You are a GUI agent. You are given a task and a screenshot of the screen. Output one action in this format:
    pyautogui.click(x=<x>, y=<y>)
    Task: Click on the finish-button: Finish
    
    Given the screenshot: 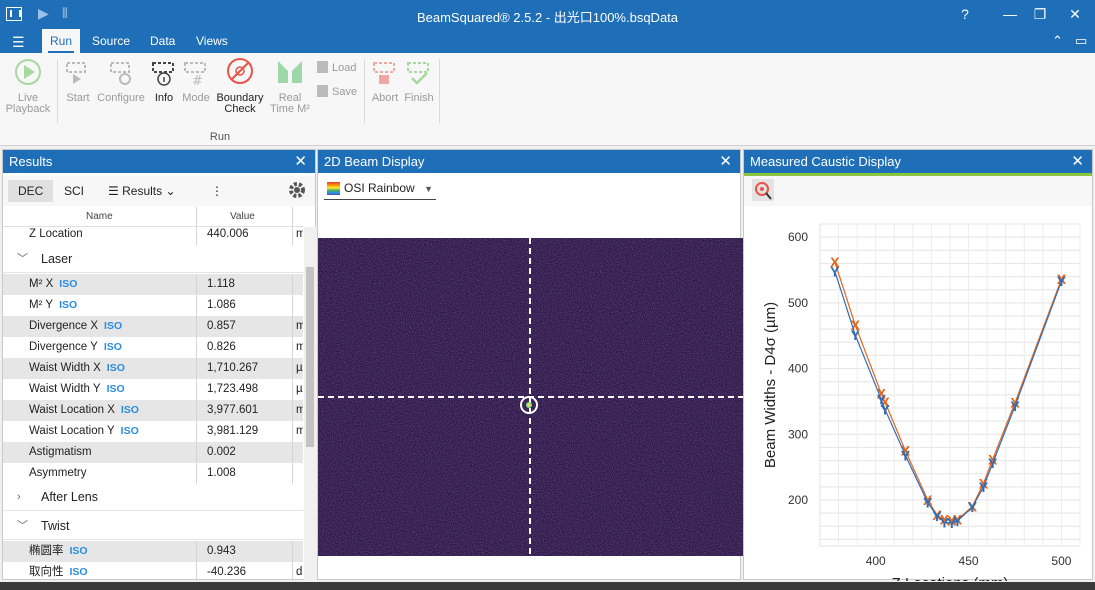 What is the action you would take?
    pyautogui.click(x=419, y=80)
    